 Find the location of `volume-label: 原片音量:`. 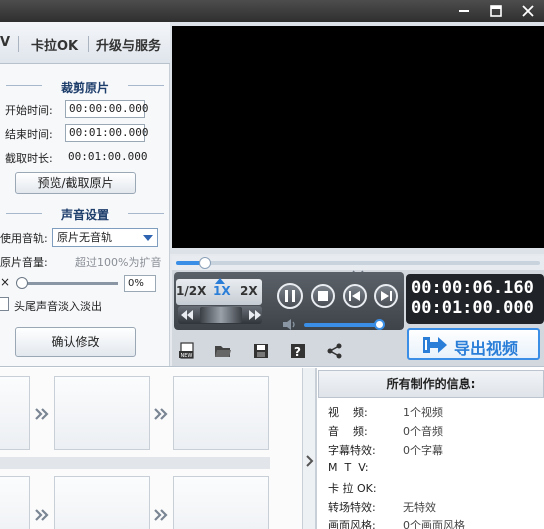

volume-label: 原片音量: is located at coordinates (24, 262).